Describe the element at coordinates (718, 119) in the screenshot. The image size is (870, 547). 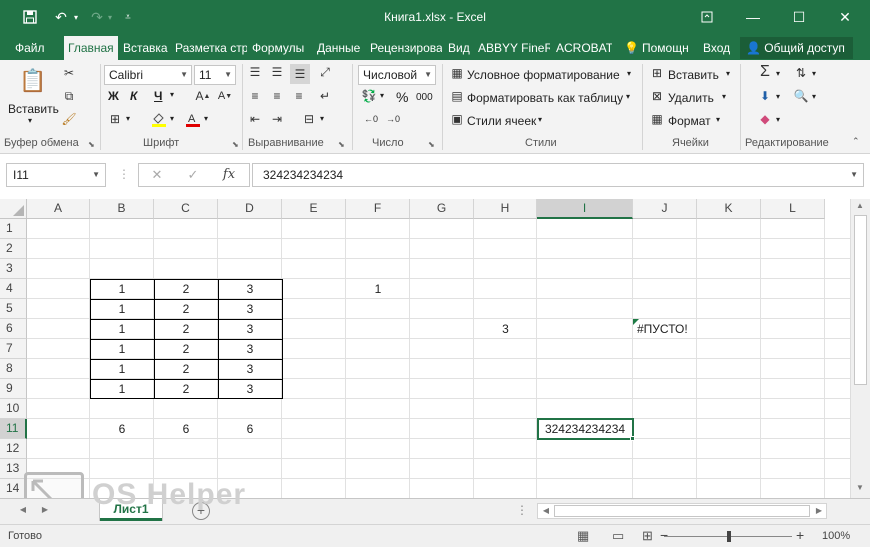
I see `format-dropdown-icon: ▾` at that location.